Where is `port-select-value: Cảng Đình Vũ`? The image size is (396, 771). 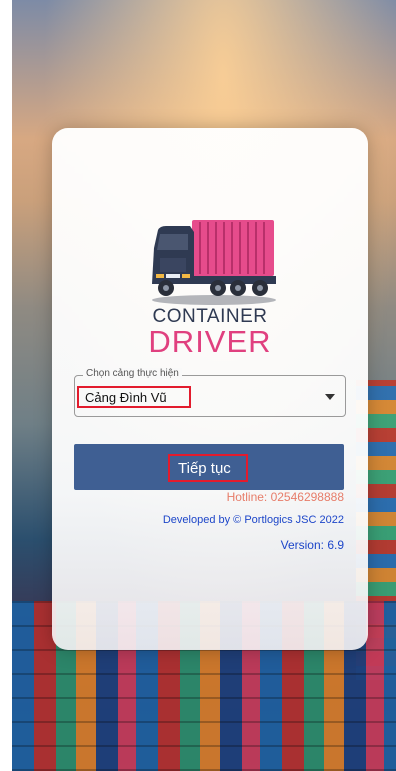
port-select-value: Cảng Đình Vũ is located at coordinates (126, 397).